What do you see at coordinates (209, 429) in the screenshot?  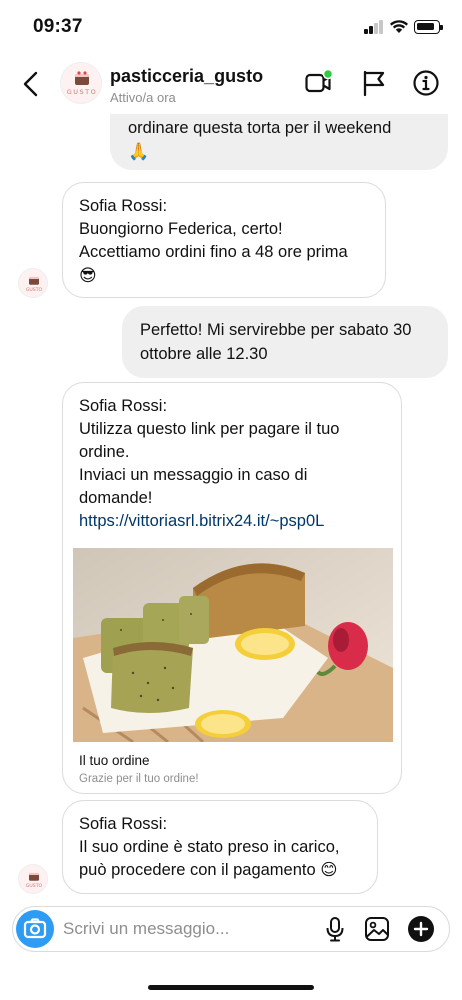 I see `message-text: Utilizza questo link per pagare il tuo` at bounding box center [209, 429].